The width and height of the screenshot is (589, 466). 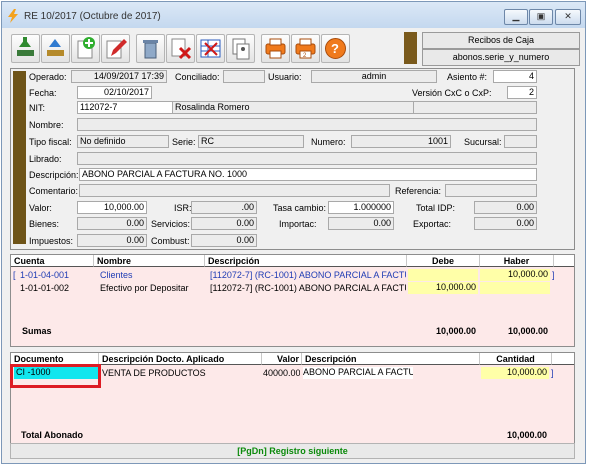 I want to click on asiento-label: Asiento #:, so click(x=467, y=77).